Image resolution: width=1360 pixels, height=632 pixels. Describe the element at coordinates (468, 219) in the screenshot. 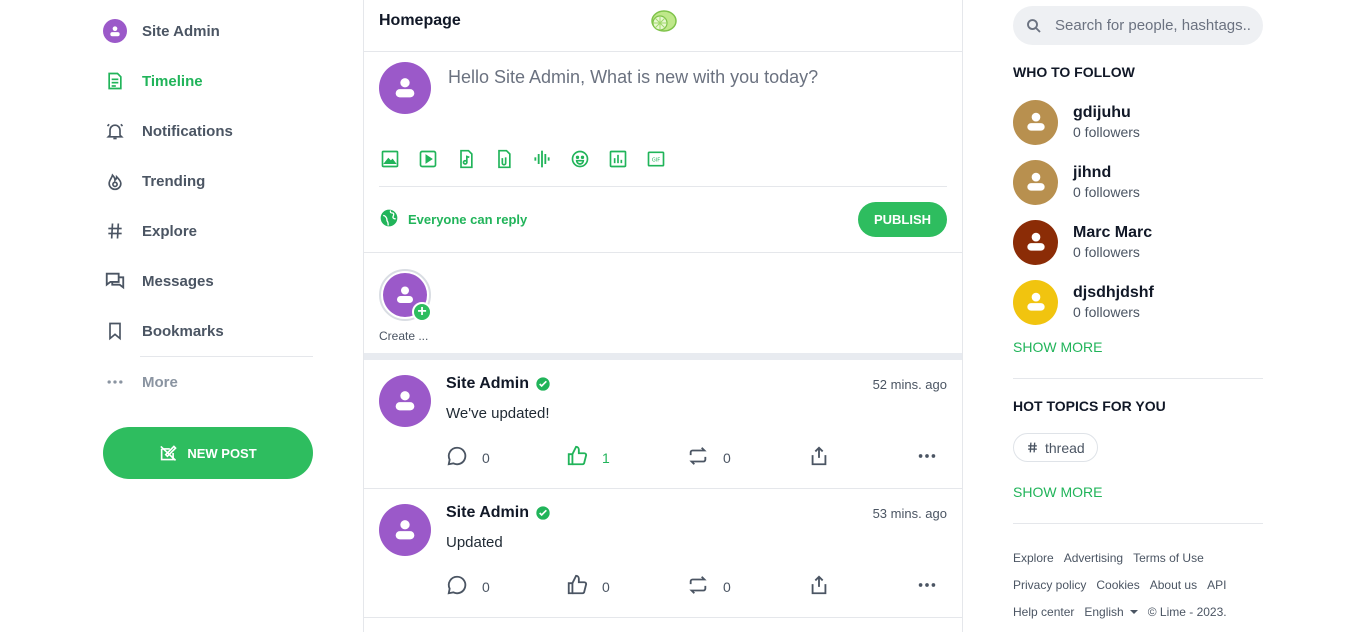

I see `reply-setting-label: Everyone can reply` at that location.